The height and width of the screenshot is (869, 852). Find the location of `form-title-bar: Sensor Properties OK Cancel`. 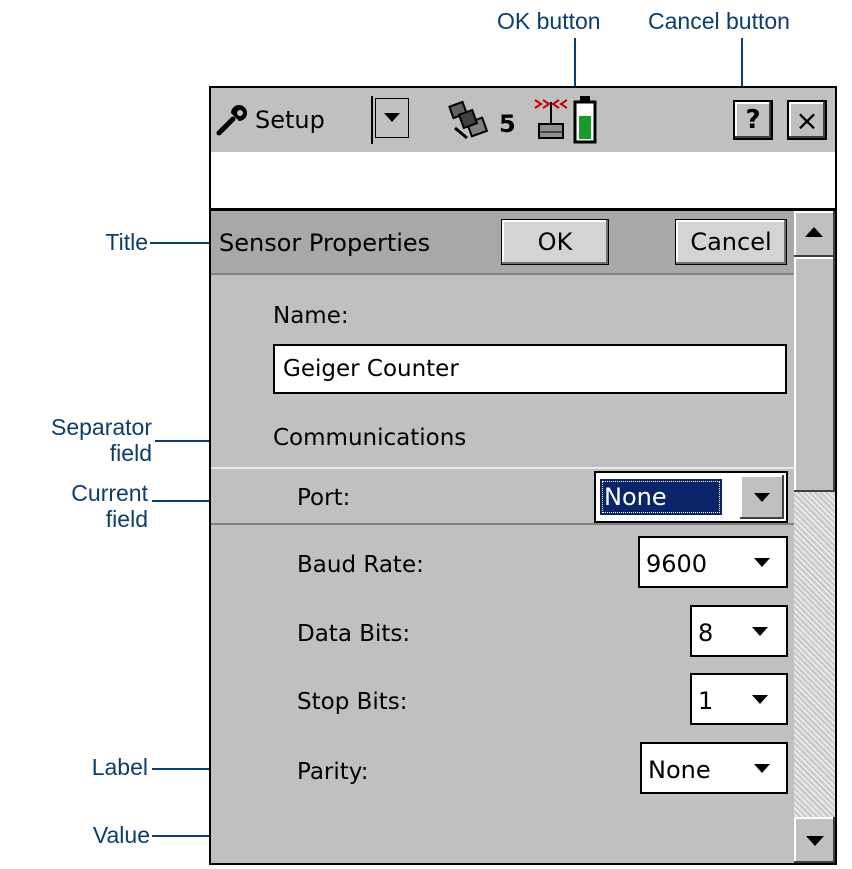

form-title-bar: Sensor Properties OK Cancel is located at coordinates (502, 243).